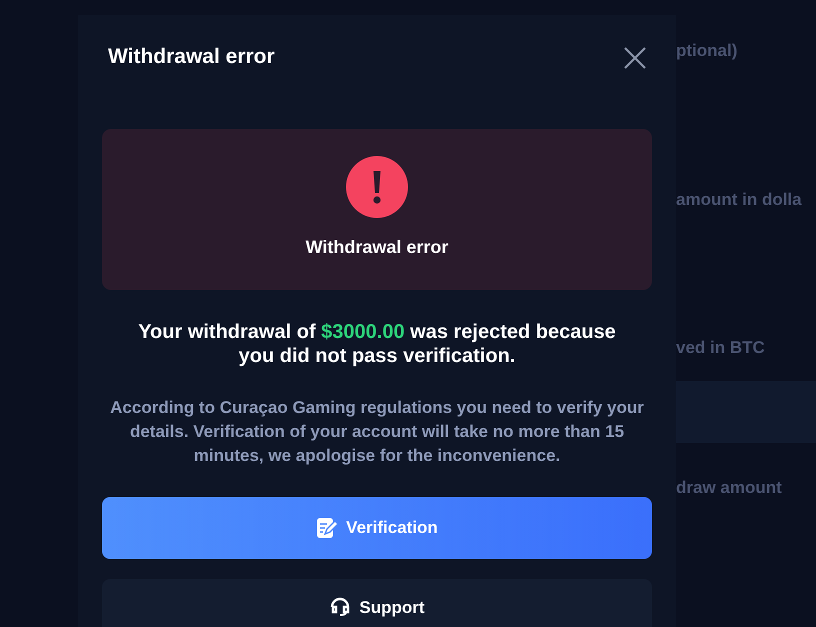  I want to click on verification-button: Verification, so click(377, 528).